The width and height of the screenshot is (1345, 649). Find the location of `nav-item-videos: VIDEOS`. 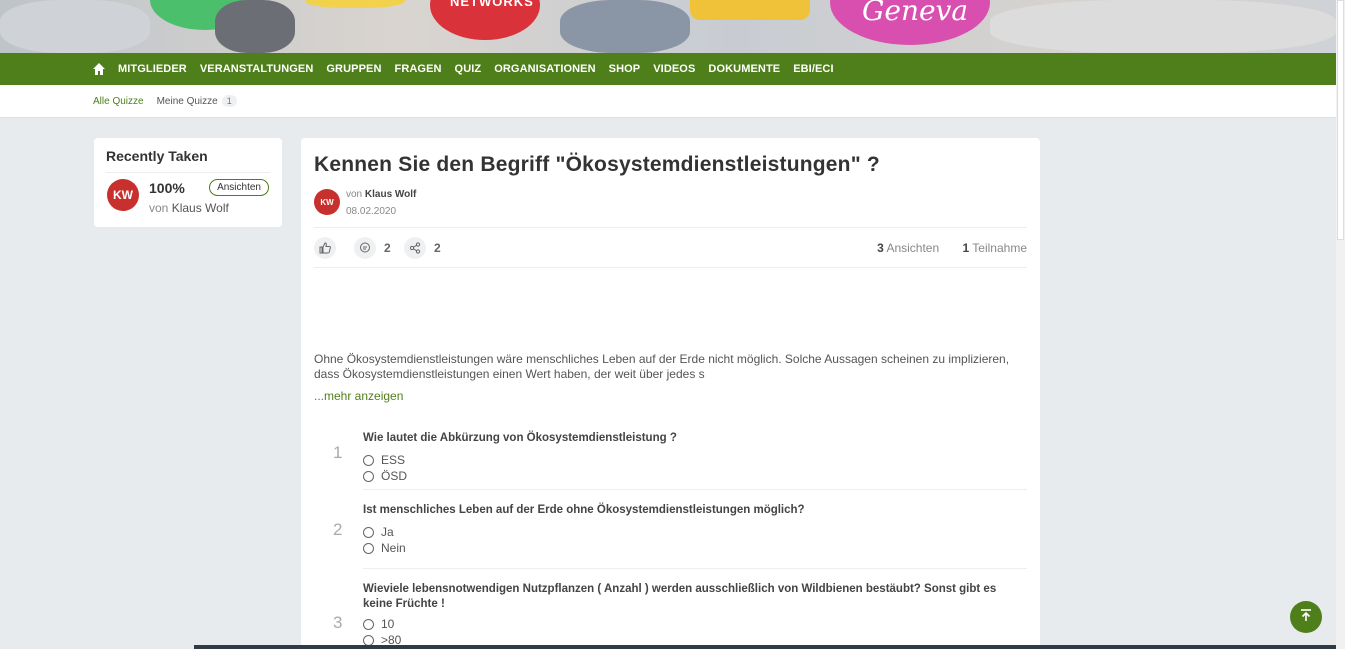

nav-item-videos: VIDEOS is located at coordinates (674, 69).